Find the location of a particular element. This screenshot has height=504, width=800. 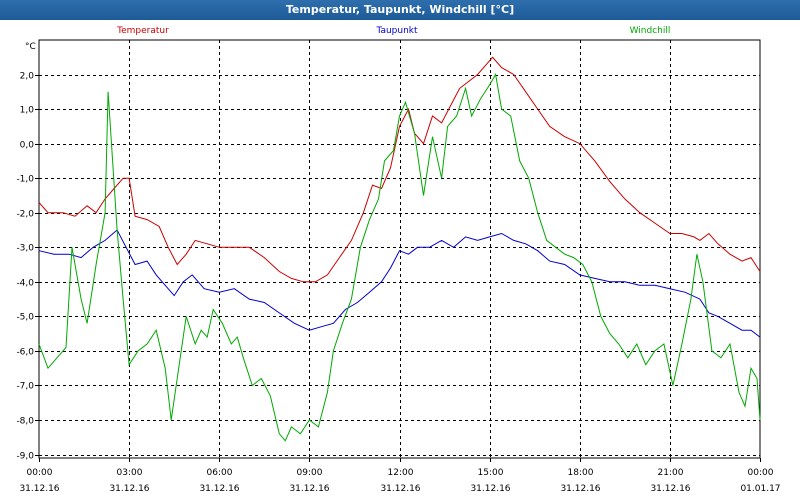

x-tick-time-label: 15:00 is located at coordinates (491, 473).